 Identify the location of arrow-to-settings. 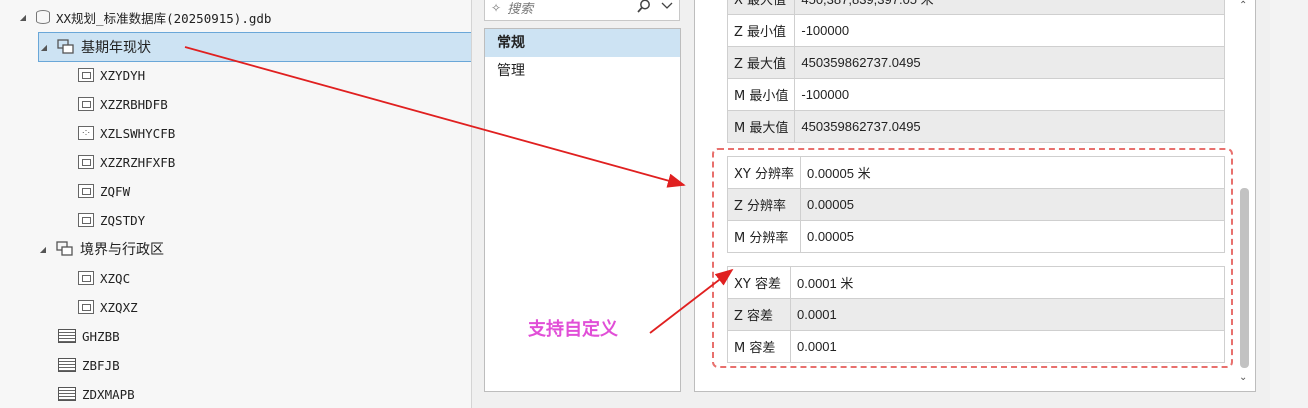
(435, 117).